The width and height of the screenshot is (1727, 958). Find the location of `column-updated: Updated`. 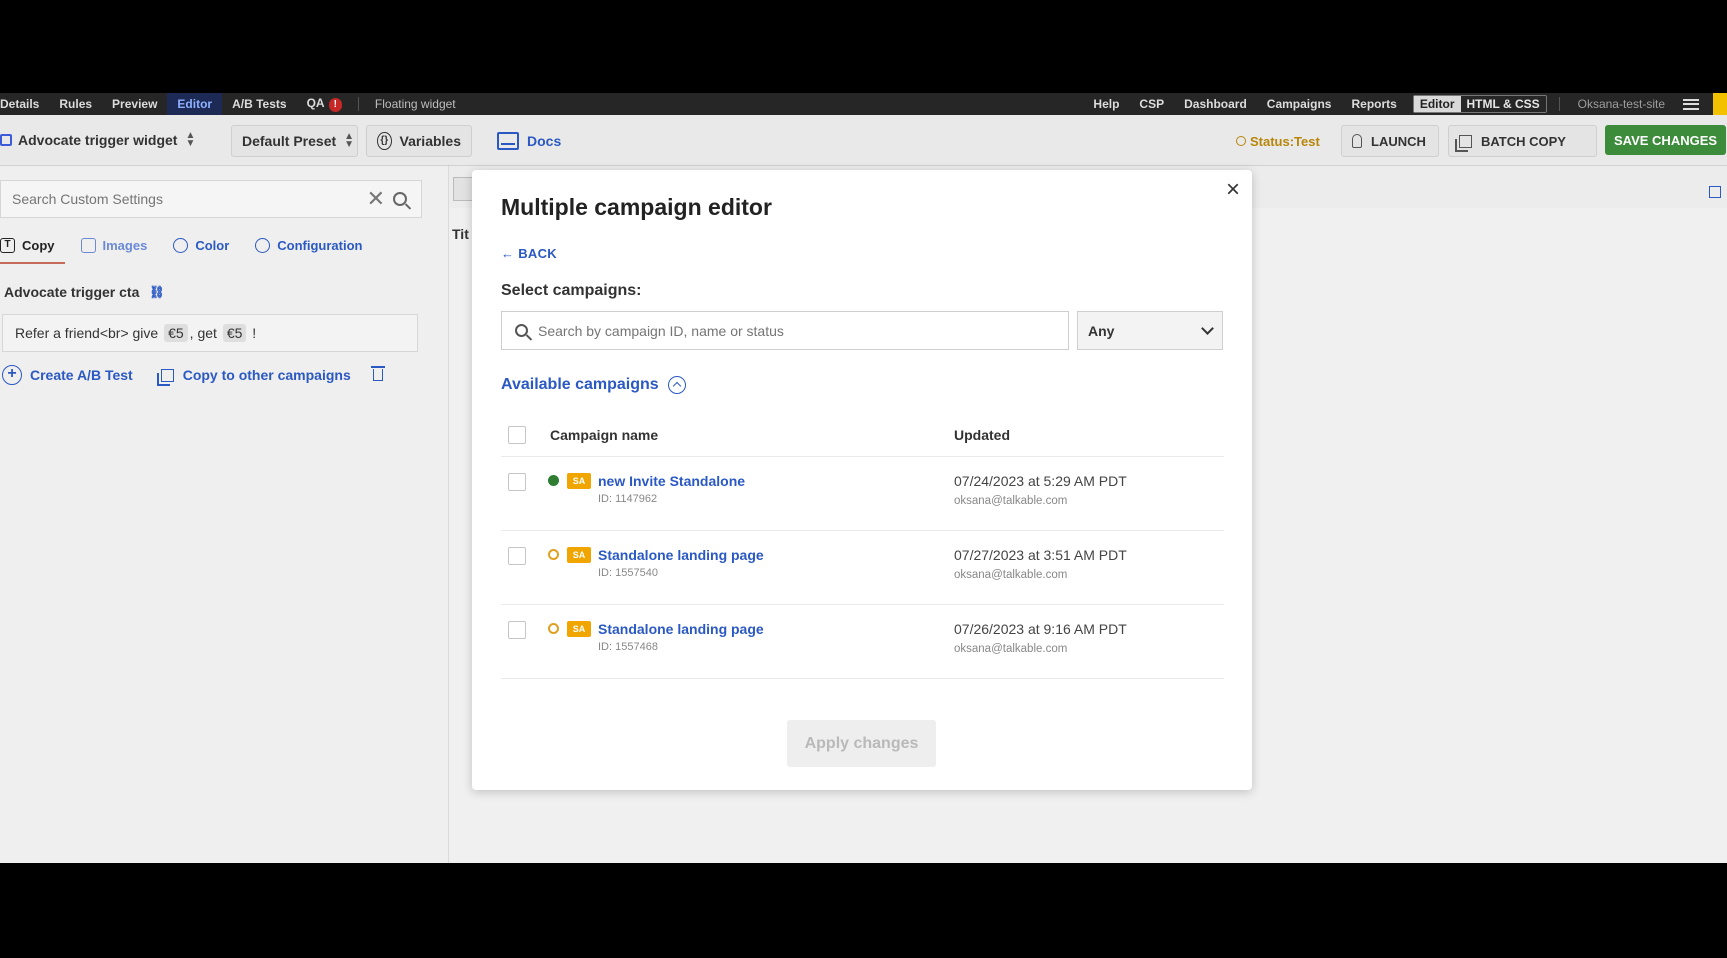

column-updated: Updated is located at coordinates (982, 435).